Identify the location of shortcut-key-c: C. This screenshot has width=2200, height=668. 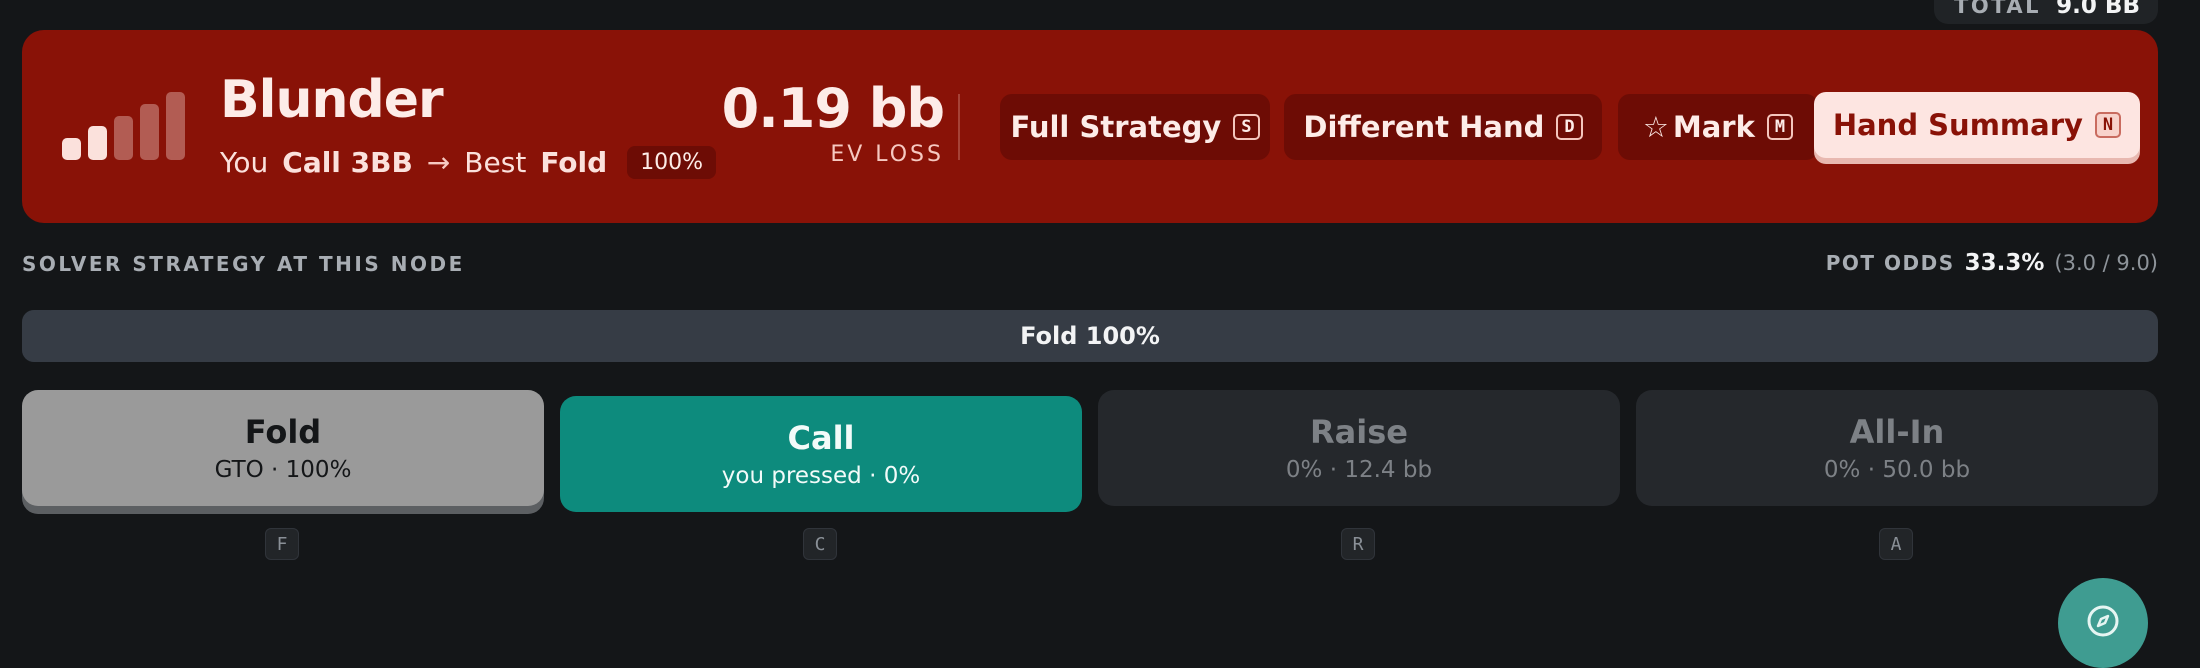
(820, 544).